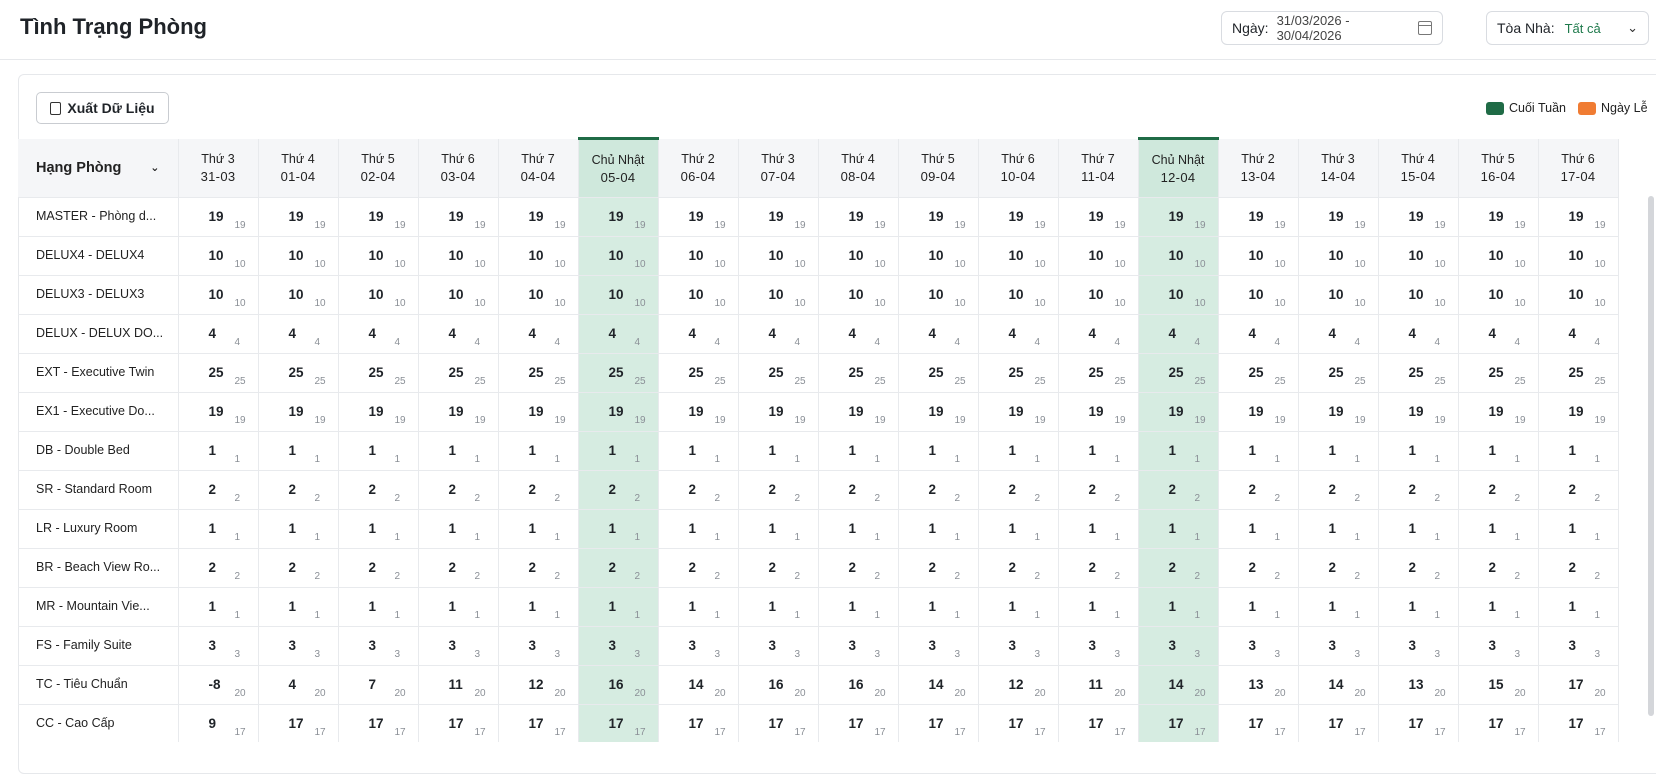 The width and height of the screenshot is (1656, 774). I want to click on availability-cell: 11 20, so click(458, 685).